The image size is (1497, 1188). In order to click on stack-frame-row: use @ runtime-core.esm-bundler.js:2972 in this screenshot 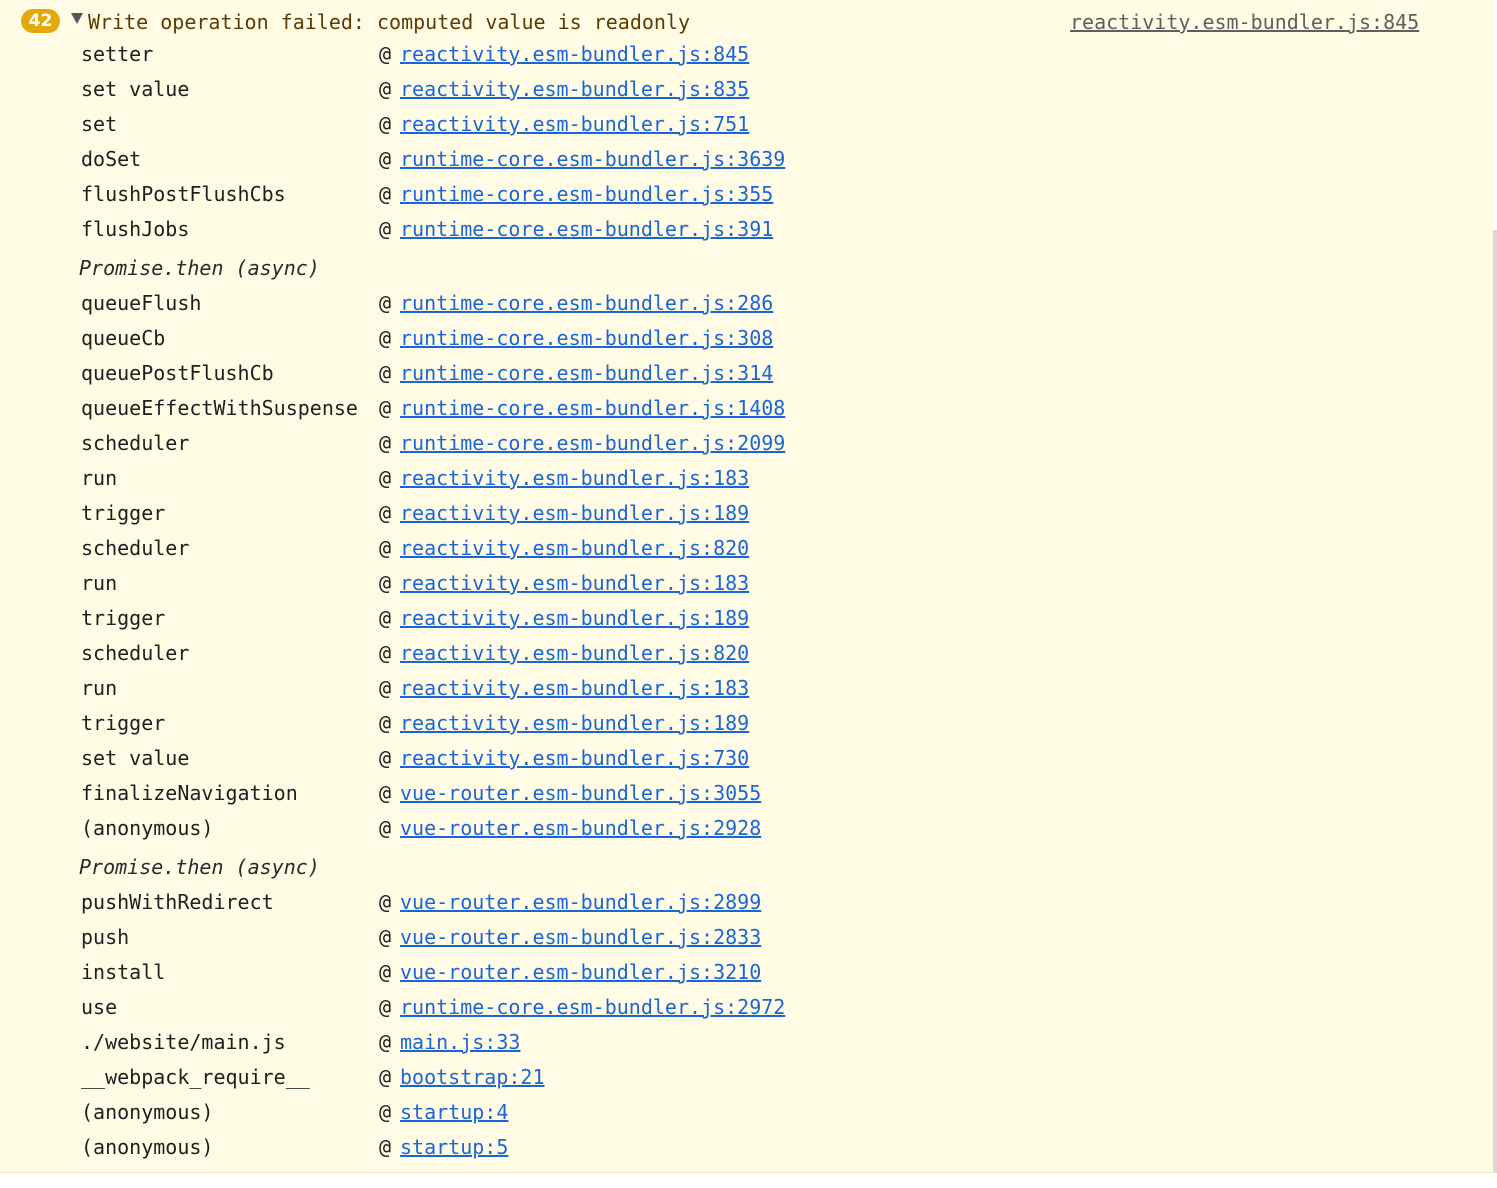, I will do `click(746, 1007)`.